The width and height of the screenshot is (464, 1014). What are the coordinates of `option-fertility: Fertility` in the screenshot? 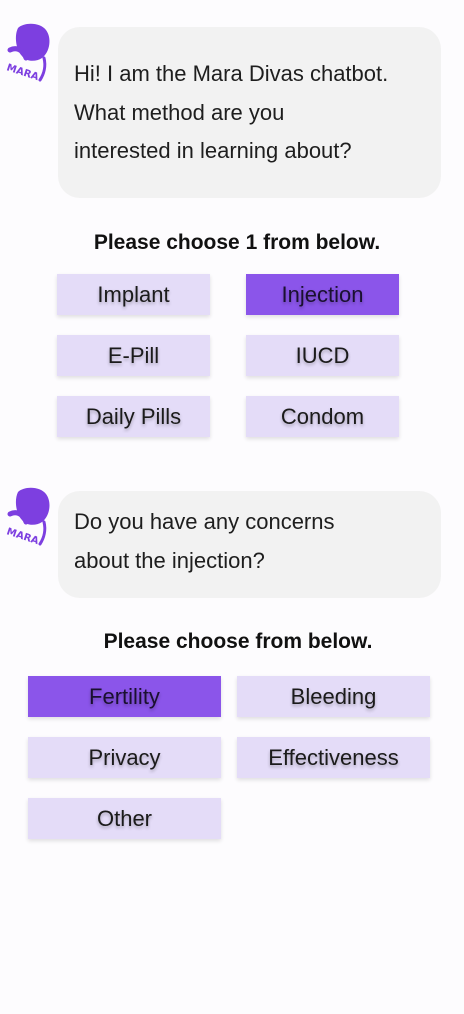 It's located at (124, 696).